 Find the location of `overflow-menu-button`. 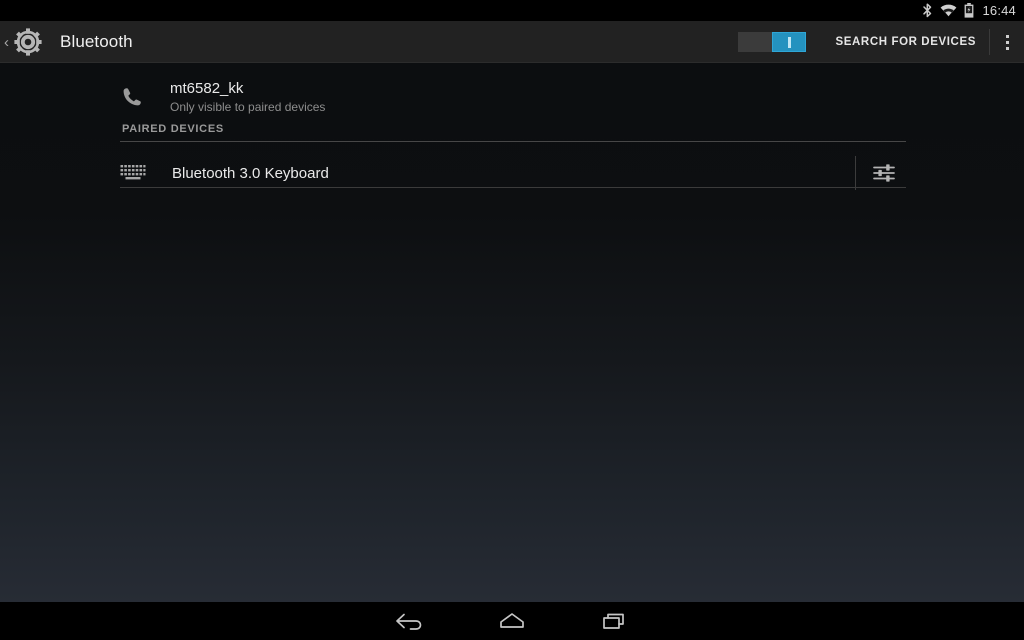

overflow-menu-button is located at coordinates (1007, 42).